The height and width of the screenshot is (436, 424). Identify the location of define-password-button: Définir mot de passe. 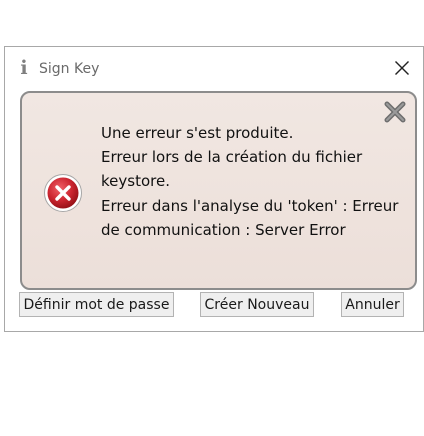
(96, 304).